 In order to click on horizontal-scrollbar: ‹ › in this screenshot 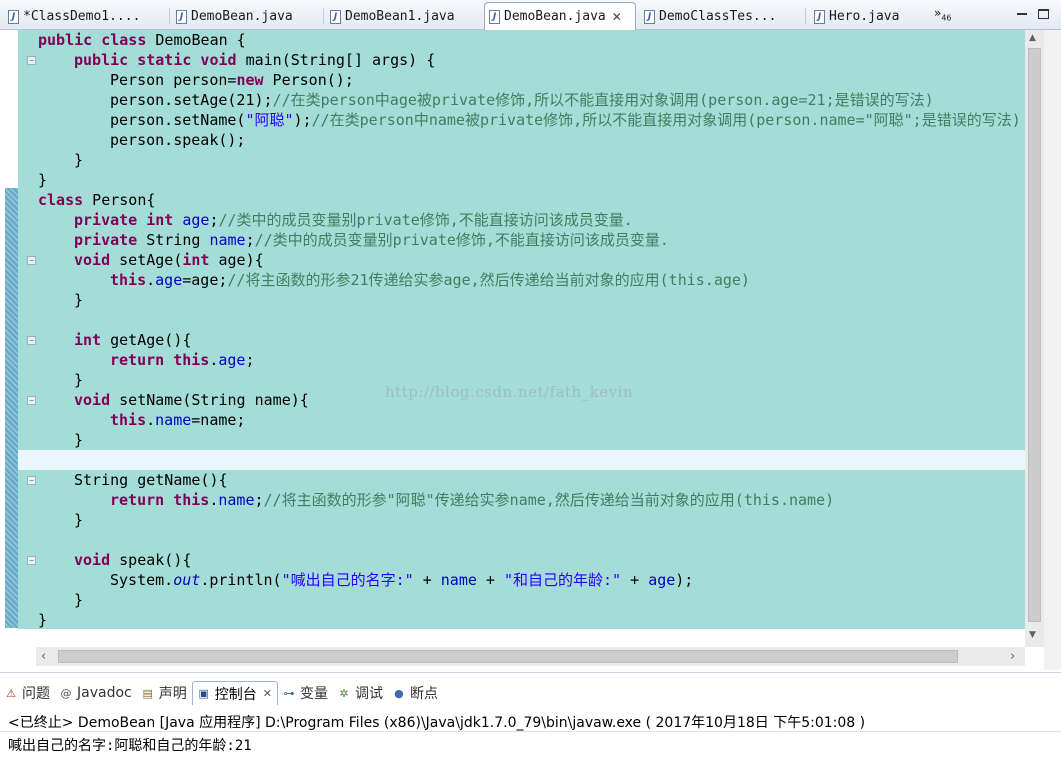, I will do `click(530, 656)`.